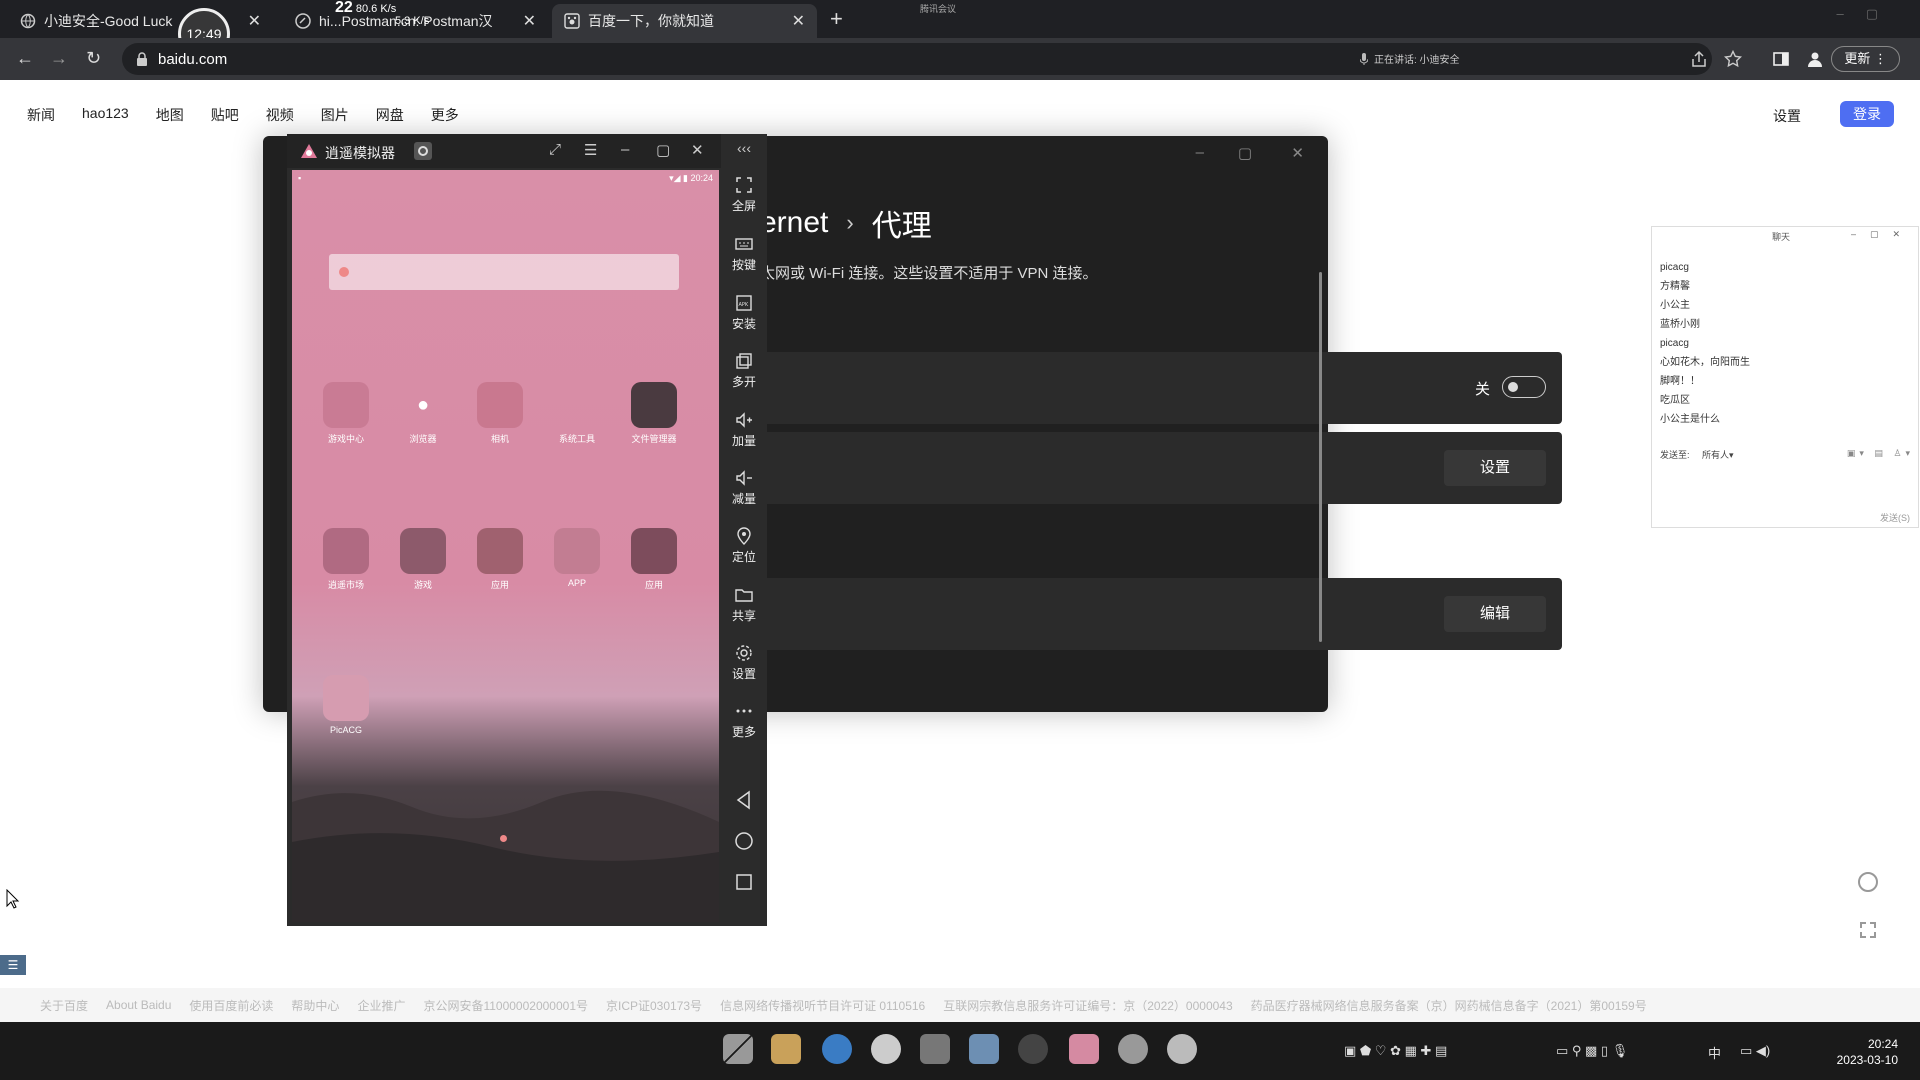 The height and width of the screenshot is (1080, 1920). Describe the element at coordinates (1868, 14) in the screenshot. I see `browser-window-controls: –▢` at that location.